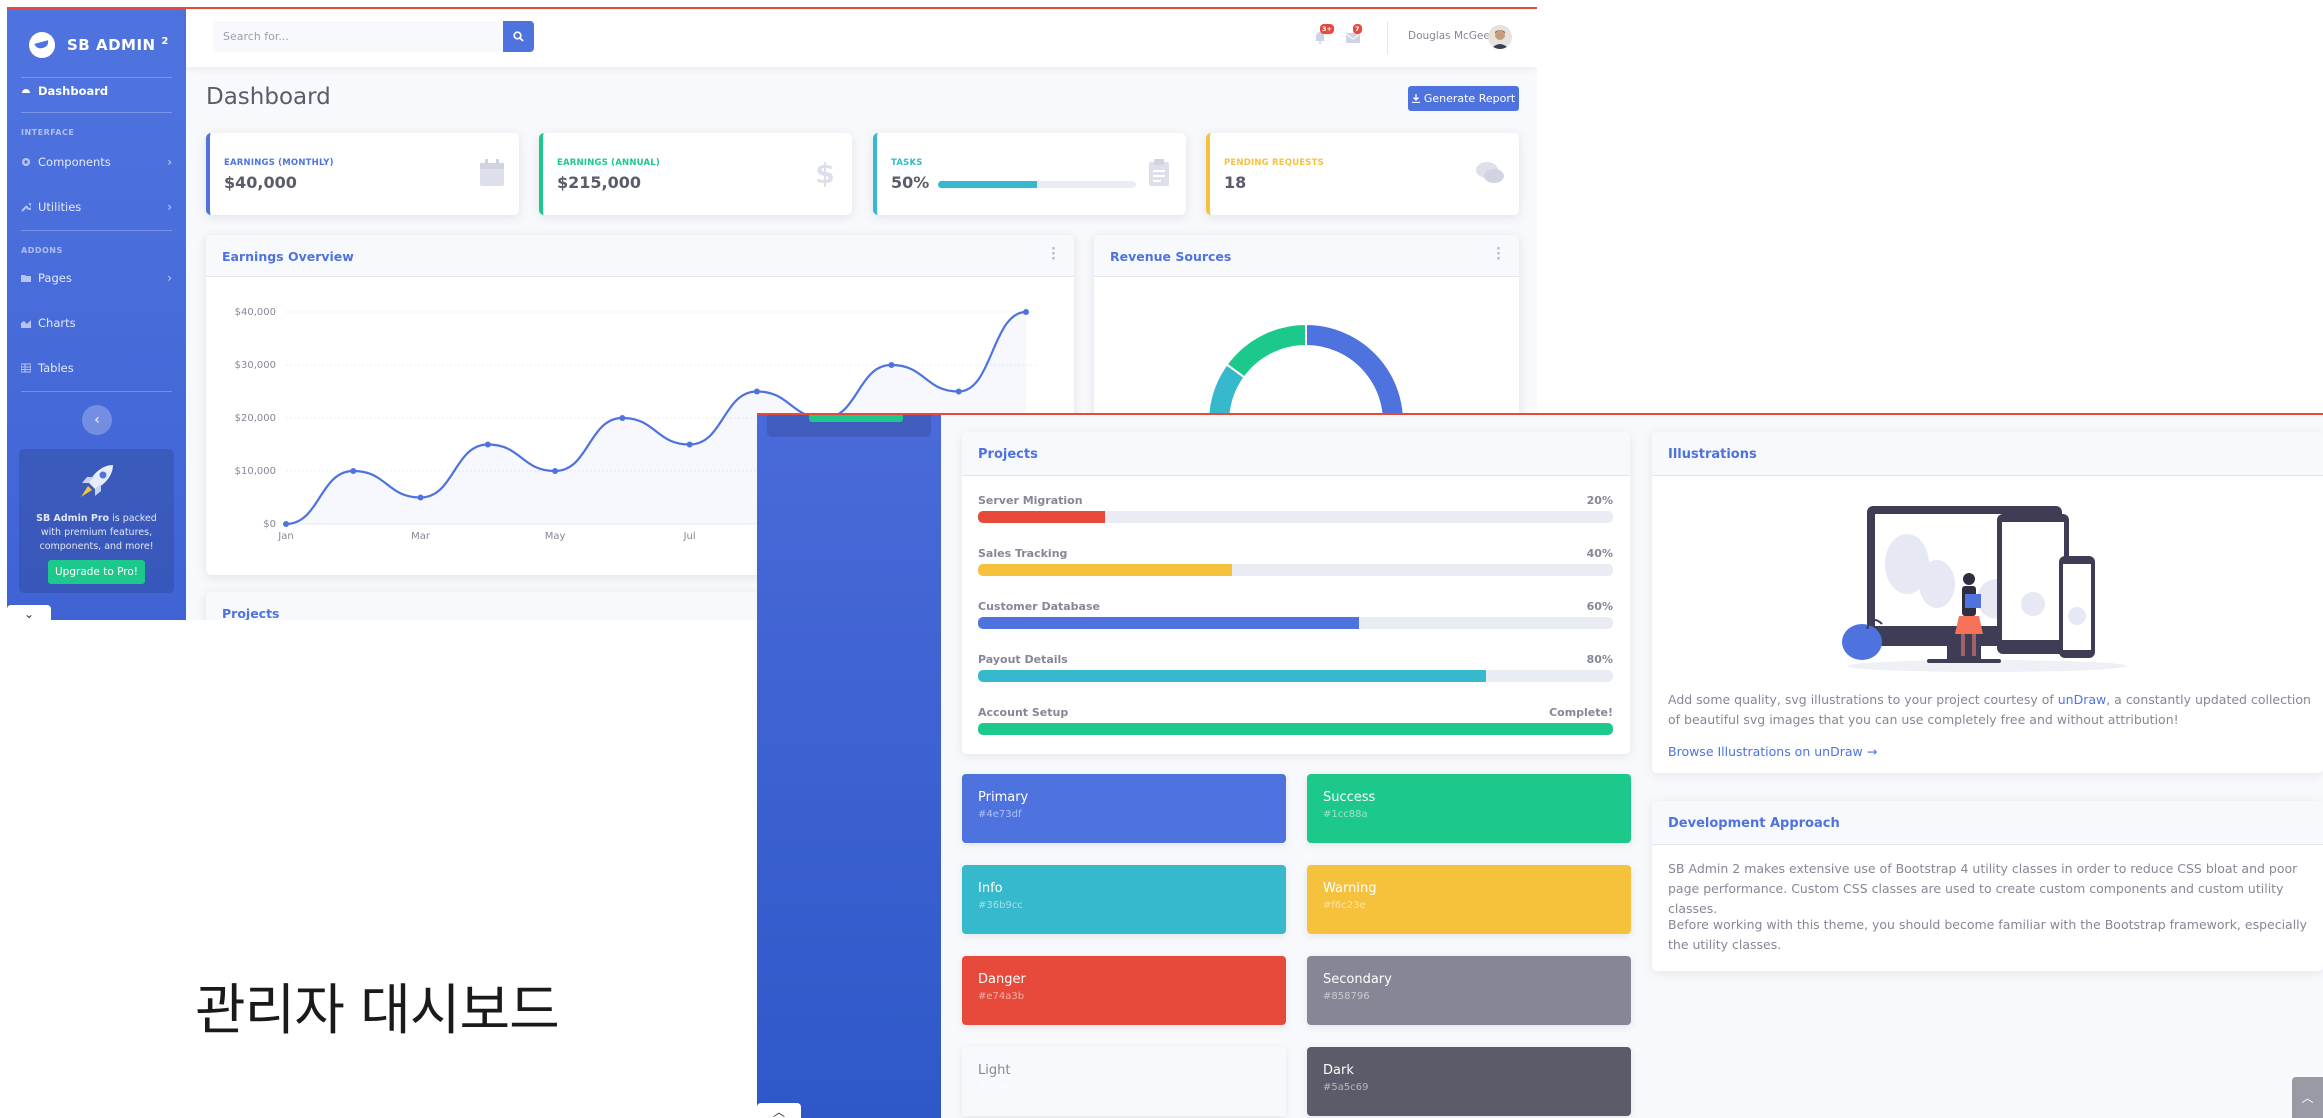  I want to click on y-tick-label: $10,000, so click(255, 471).